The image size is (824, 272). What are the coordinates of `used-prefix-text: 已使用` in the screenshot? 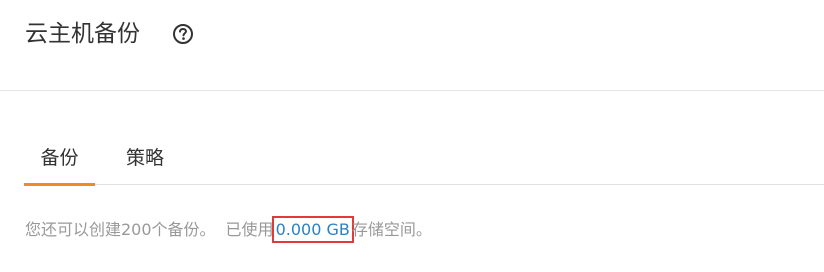 It's located at (249, 229).